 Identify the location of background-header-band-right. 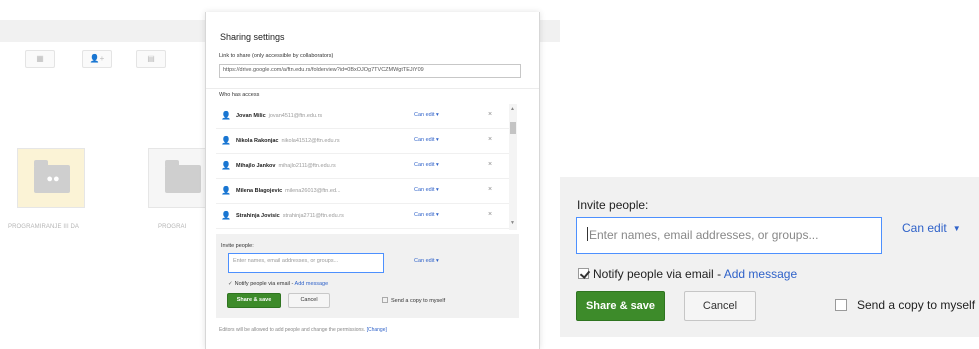
(550, 31).